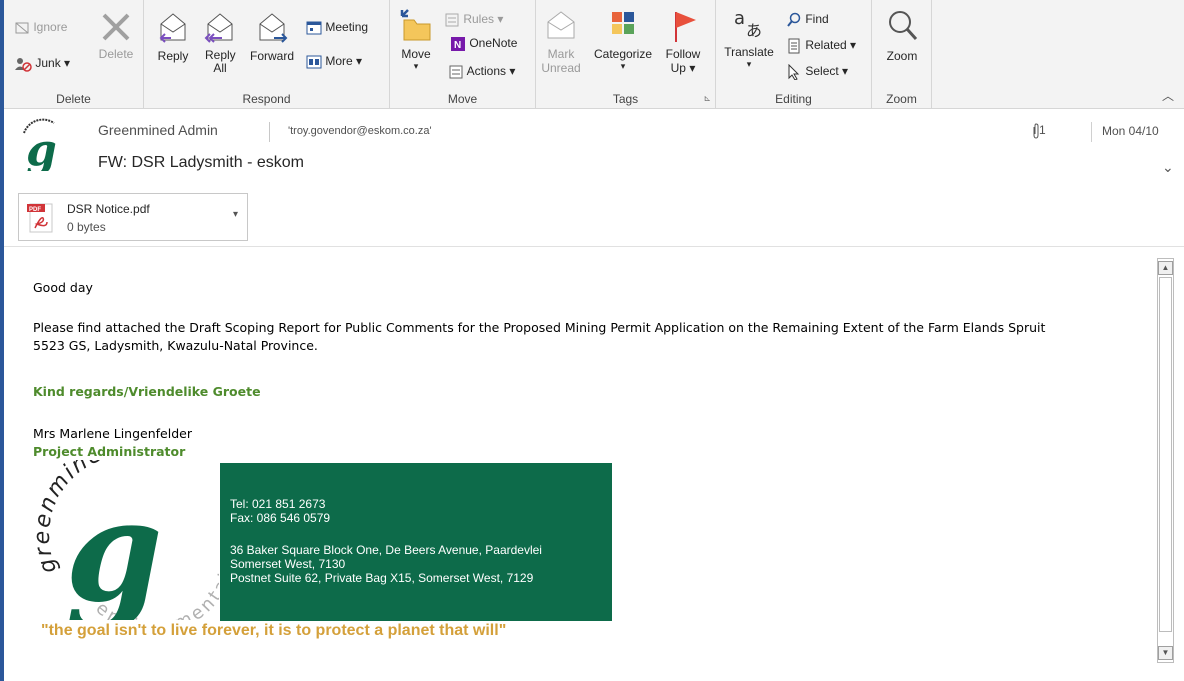  I want to click on select-button: Select ▾, so click(817, 72).